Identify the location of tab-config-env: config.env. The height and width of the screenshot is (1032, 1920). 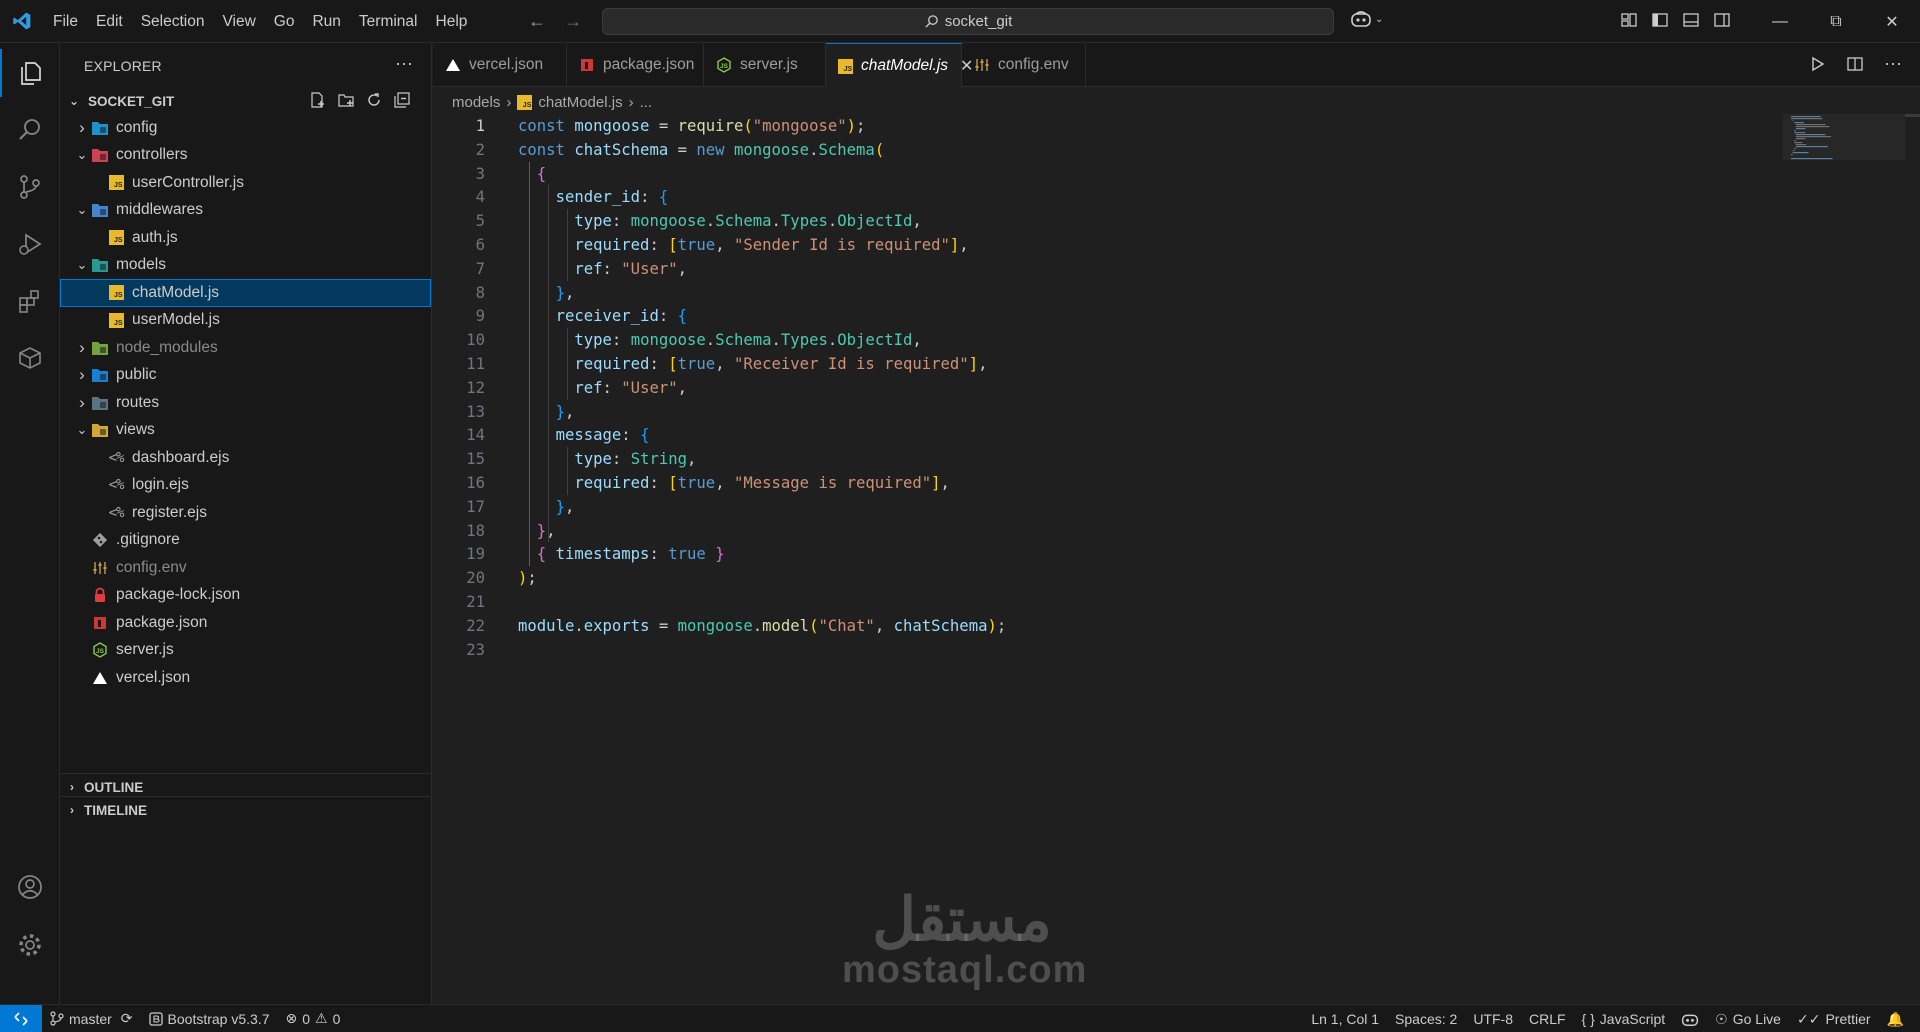
(1024, 65).